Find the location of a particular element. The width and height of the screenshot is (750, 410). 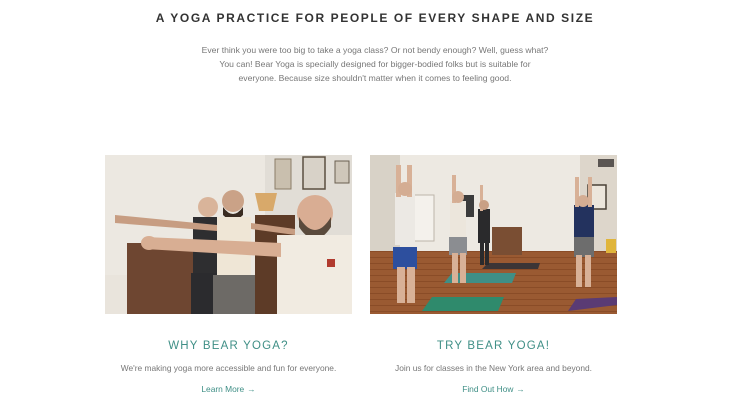

learn-more-link: Learn More → is located at coordinates (228, 389).